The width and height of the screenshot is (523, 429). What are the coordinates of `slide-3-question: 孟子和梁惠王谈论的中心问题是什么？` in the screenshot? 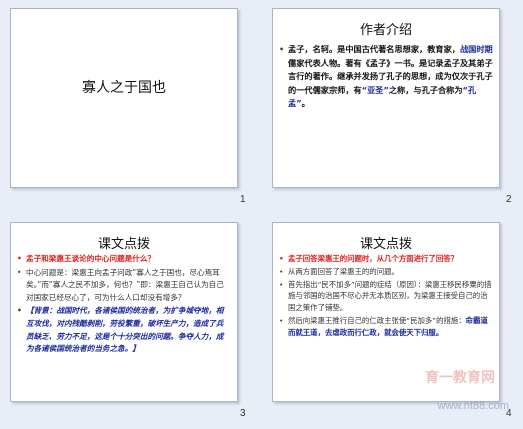 It's located at (124, 259).